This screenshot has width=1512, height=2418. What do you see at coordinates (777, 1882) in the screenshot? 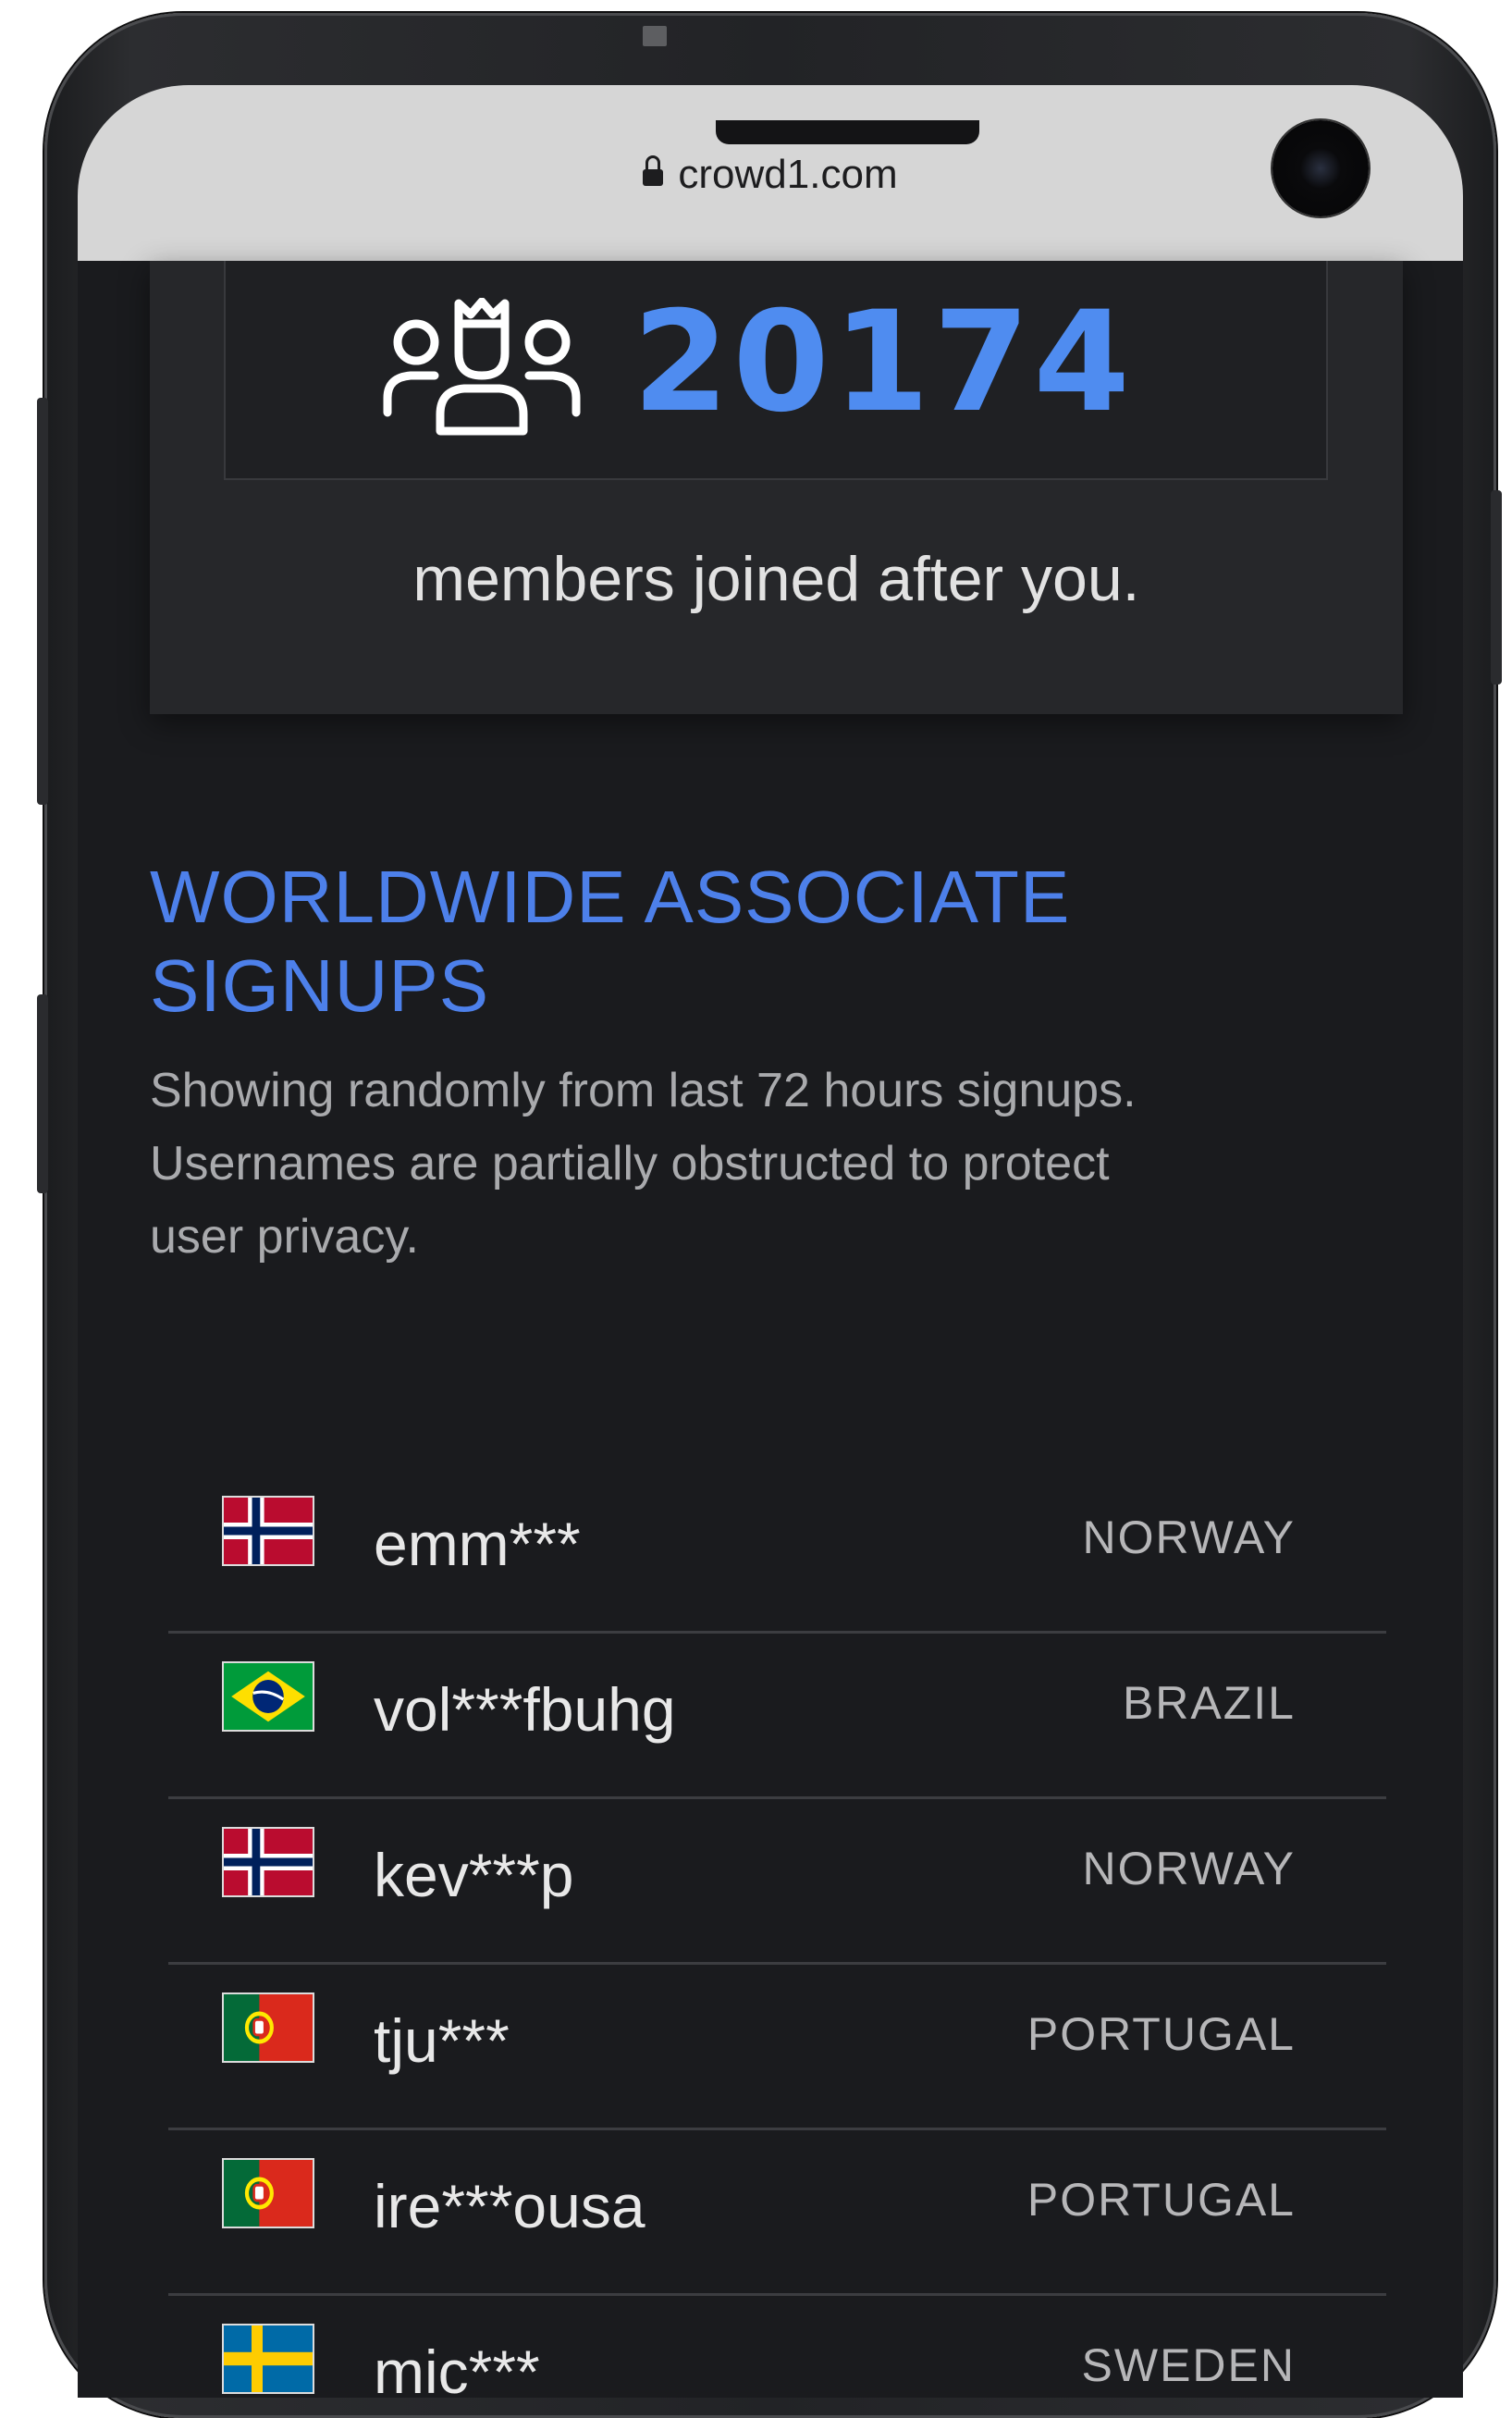
I see `signup-row: kev***p NORWAY` at bounding box center [777, 1882].